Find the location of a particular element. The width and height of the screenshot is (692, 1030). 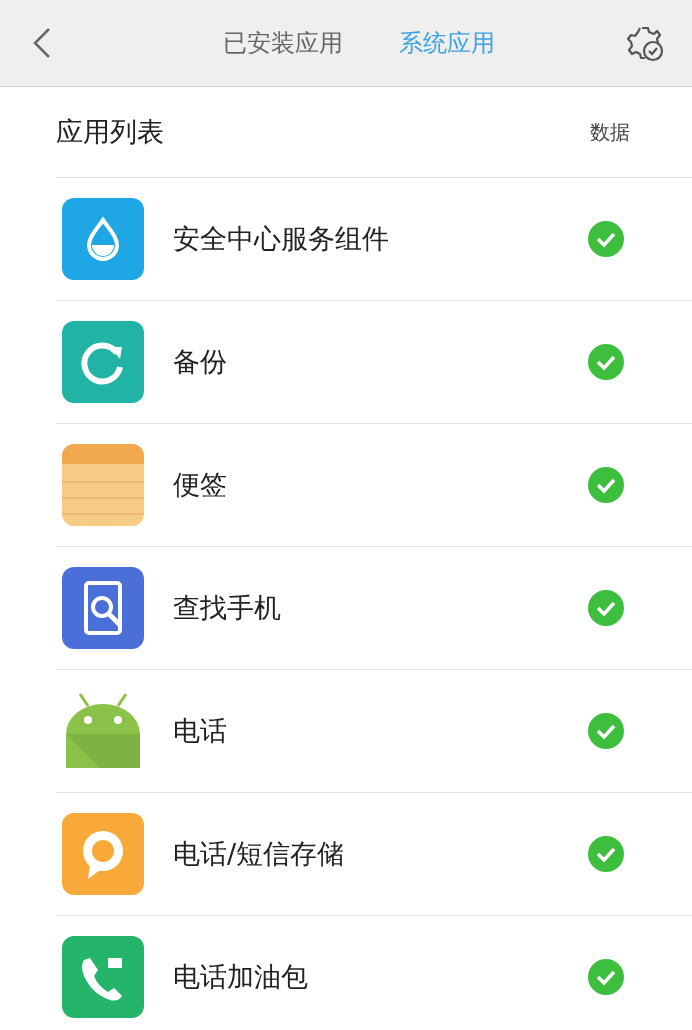

app-name: 安全中心服务组件 is located at coordinates (281, 239).